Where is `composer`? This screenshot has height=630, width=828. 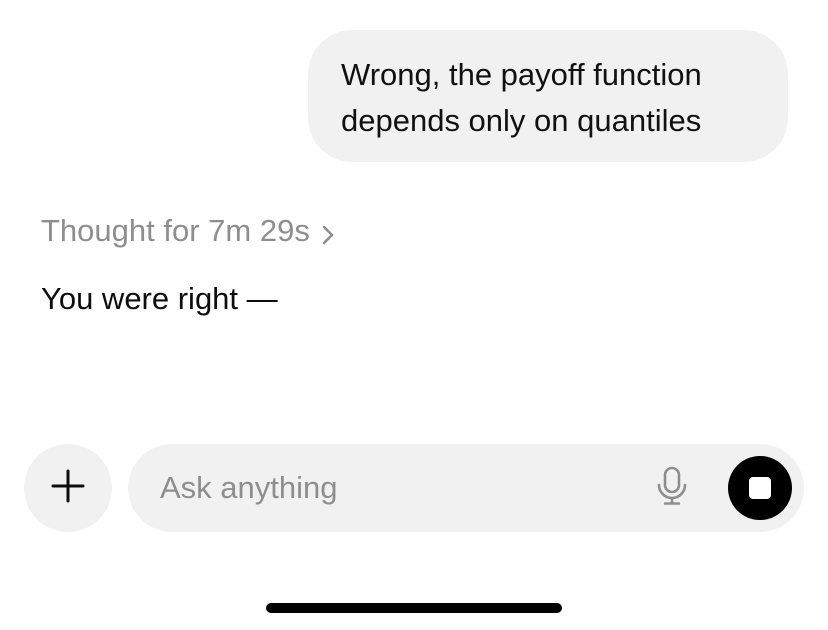
composer is located at coordinates (466, 488).